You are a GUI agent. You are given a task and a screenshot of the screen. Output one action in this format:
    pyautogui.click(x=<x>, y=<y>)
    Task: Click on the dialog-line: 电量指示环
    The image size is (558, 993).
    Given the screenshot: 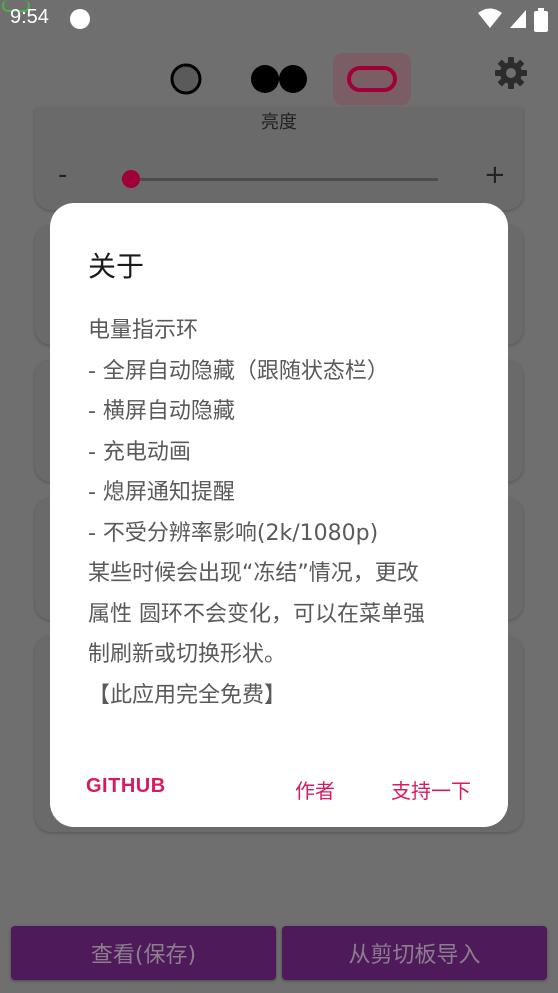 What is the action you would take?
    pyautogui.click(x=143, y=330)
    